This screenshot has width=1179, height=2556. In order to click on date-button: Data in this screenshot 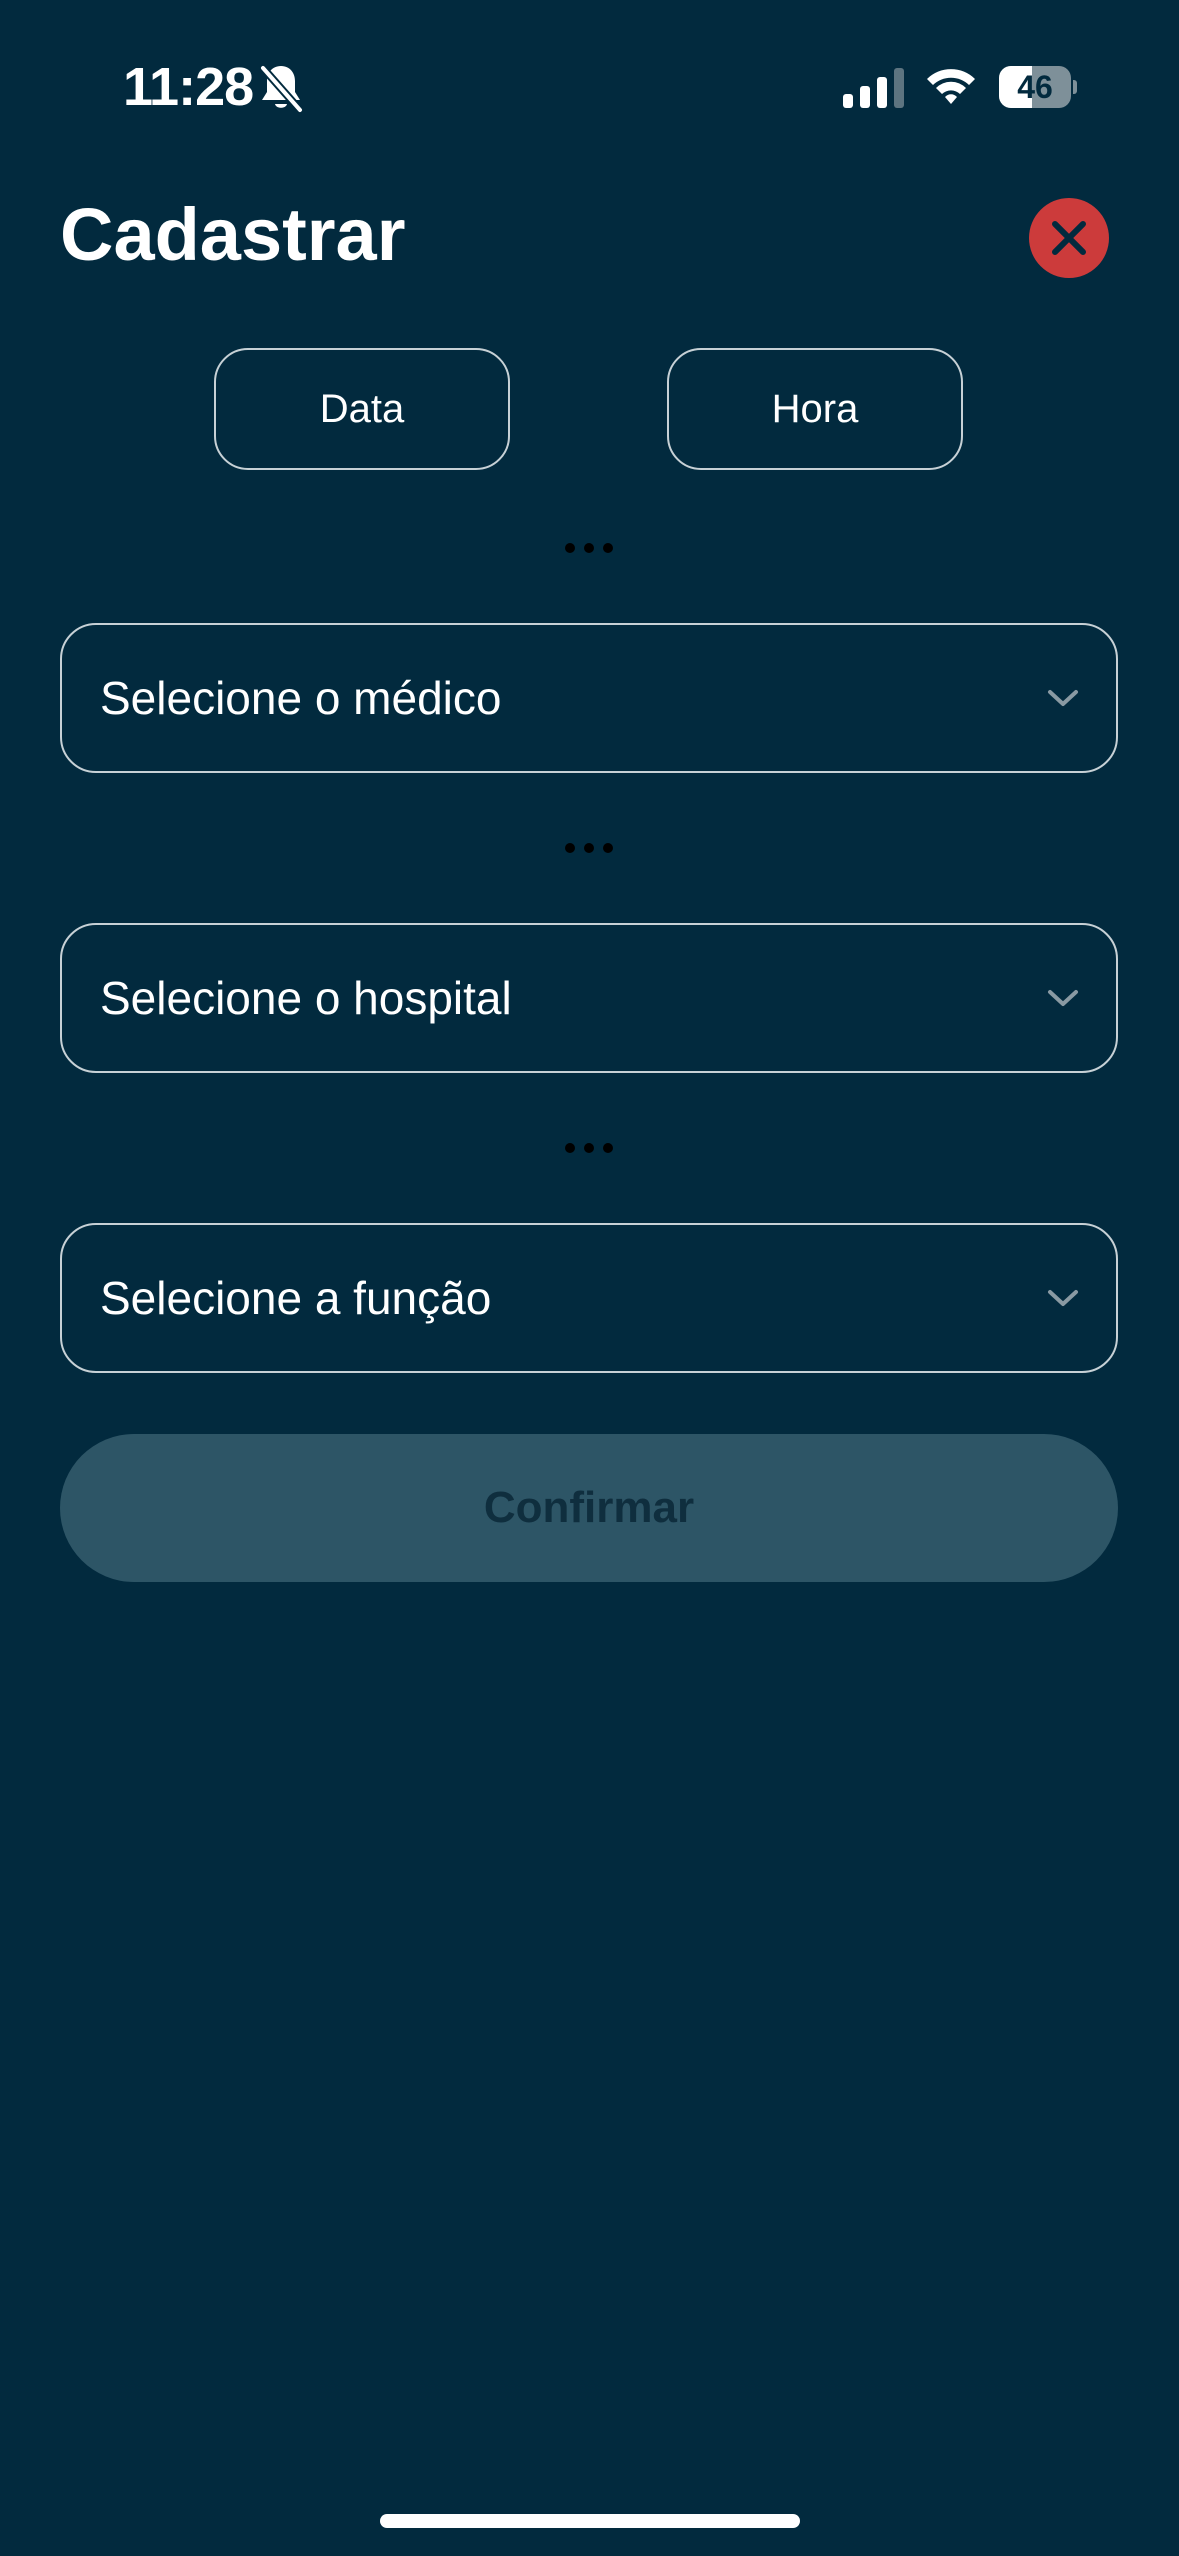, I will do `click(362, 409)`.